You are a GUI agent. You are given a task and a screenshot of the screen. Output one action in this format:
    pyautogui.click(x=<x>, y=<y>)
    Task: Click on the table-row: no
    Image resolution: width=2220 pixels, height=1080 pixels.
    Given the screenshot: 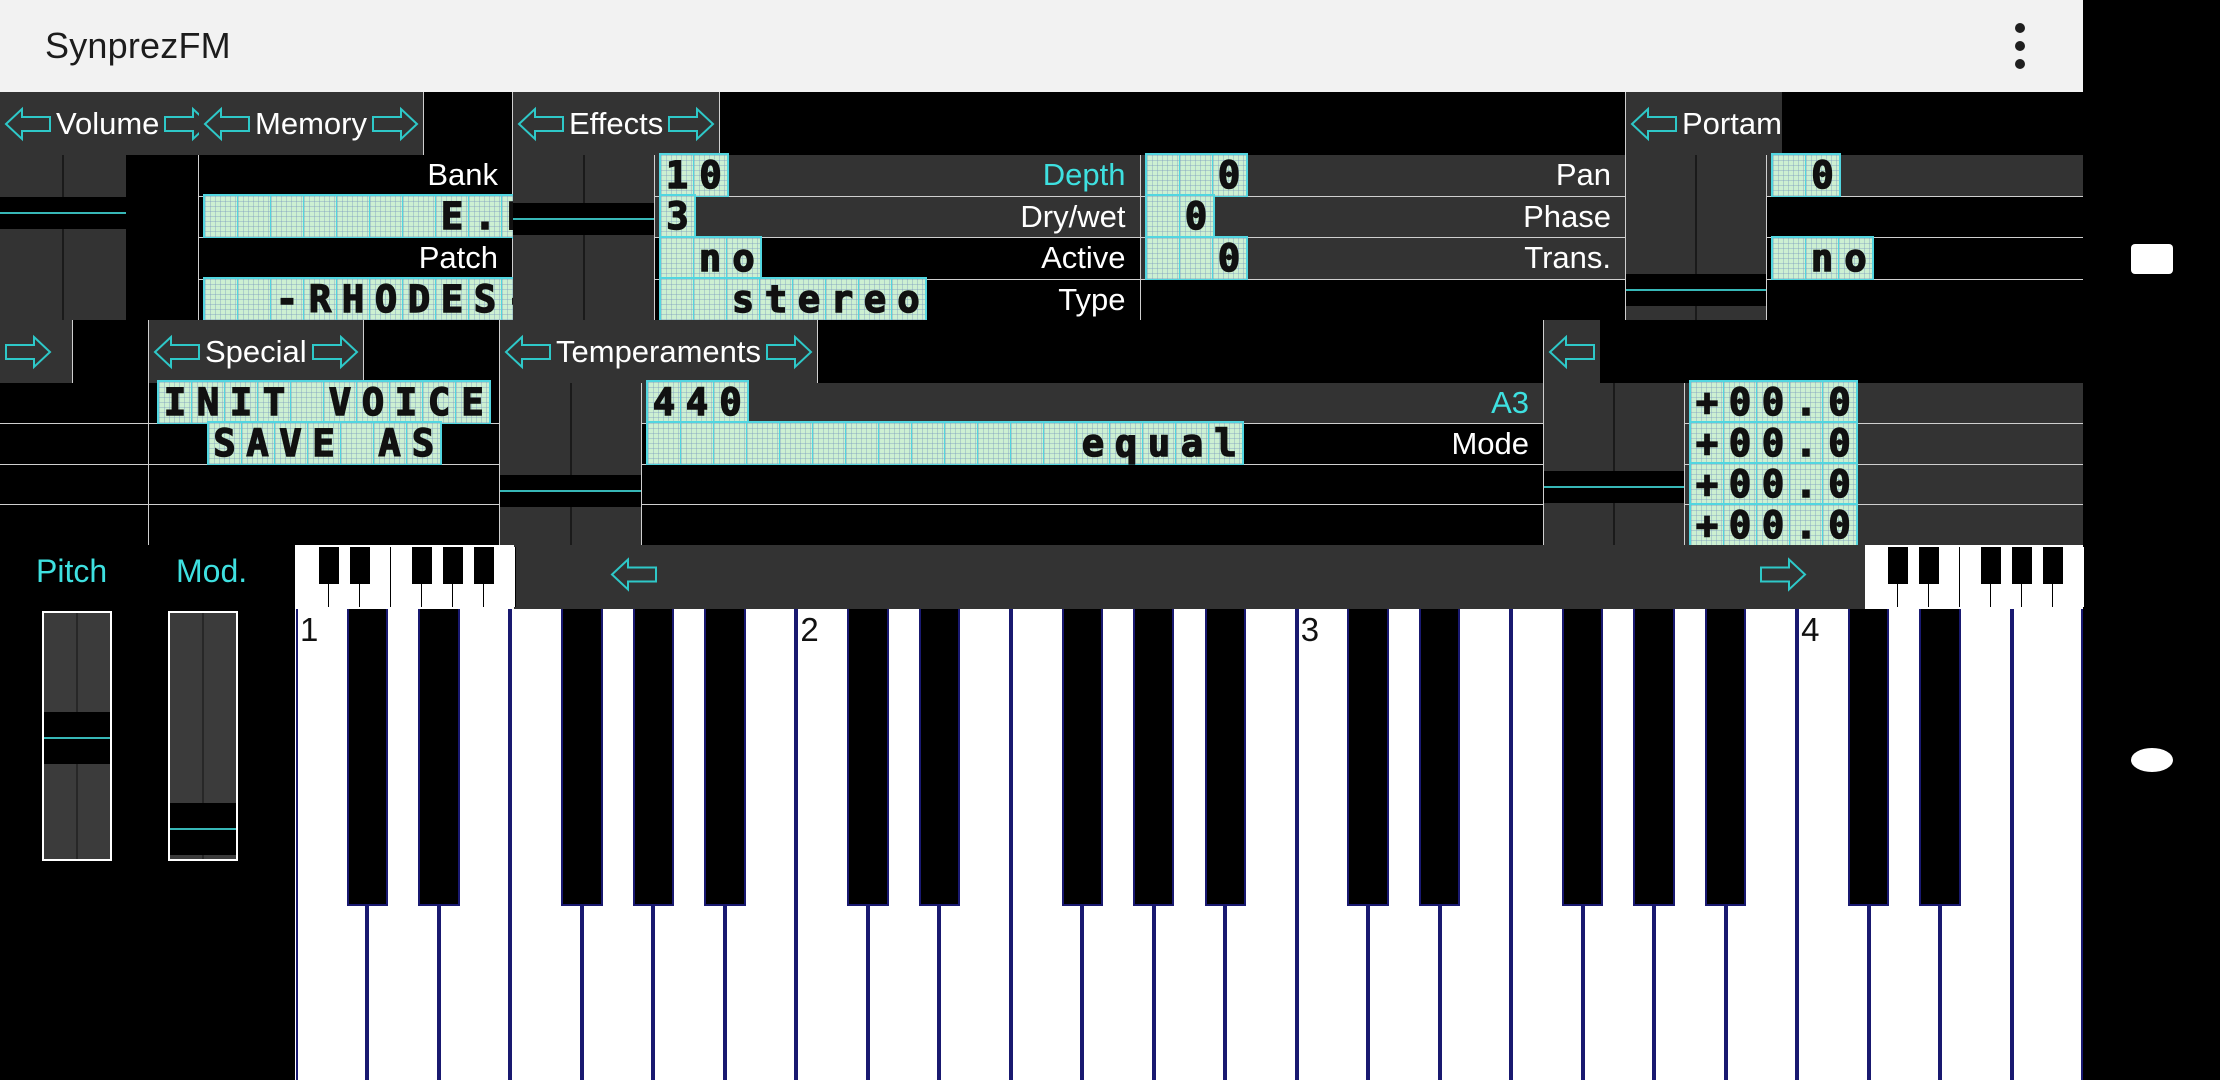 What is the action you would take?
    pyautogui.click(x=1925, y=258)
    